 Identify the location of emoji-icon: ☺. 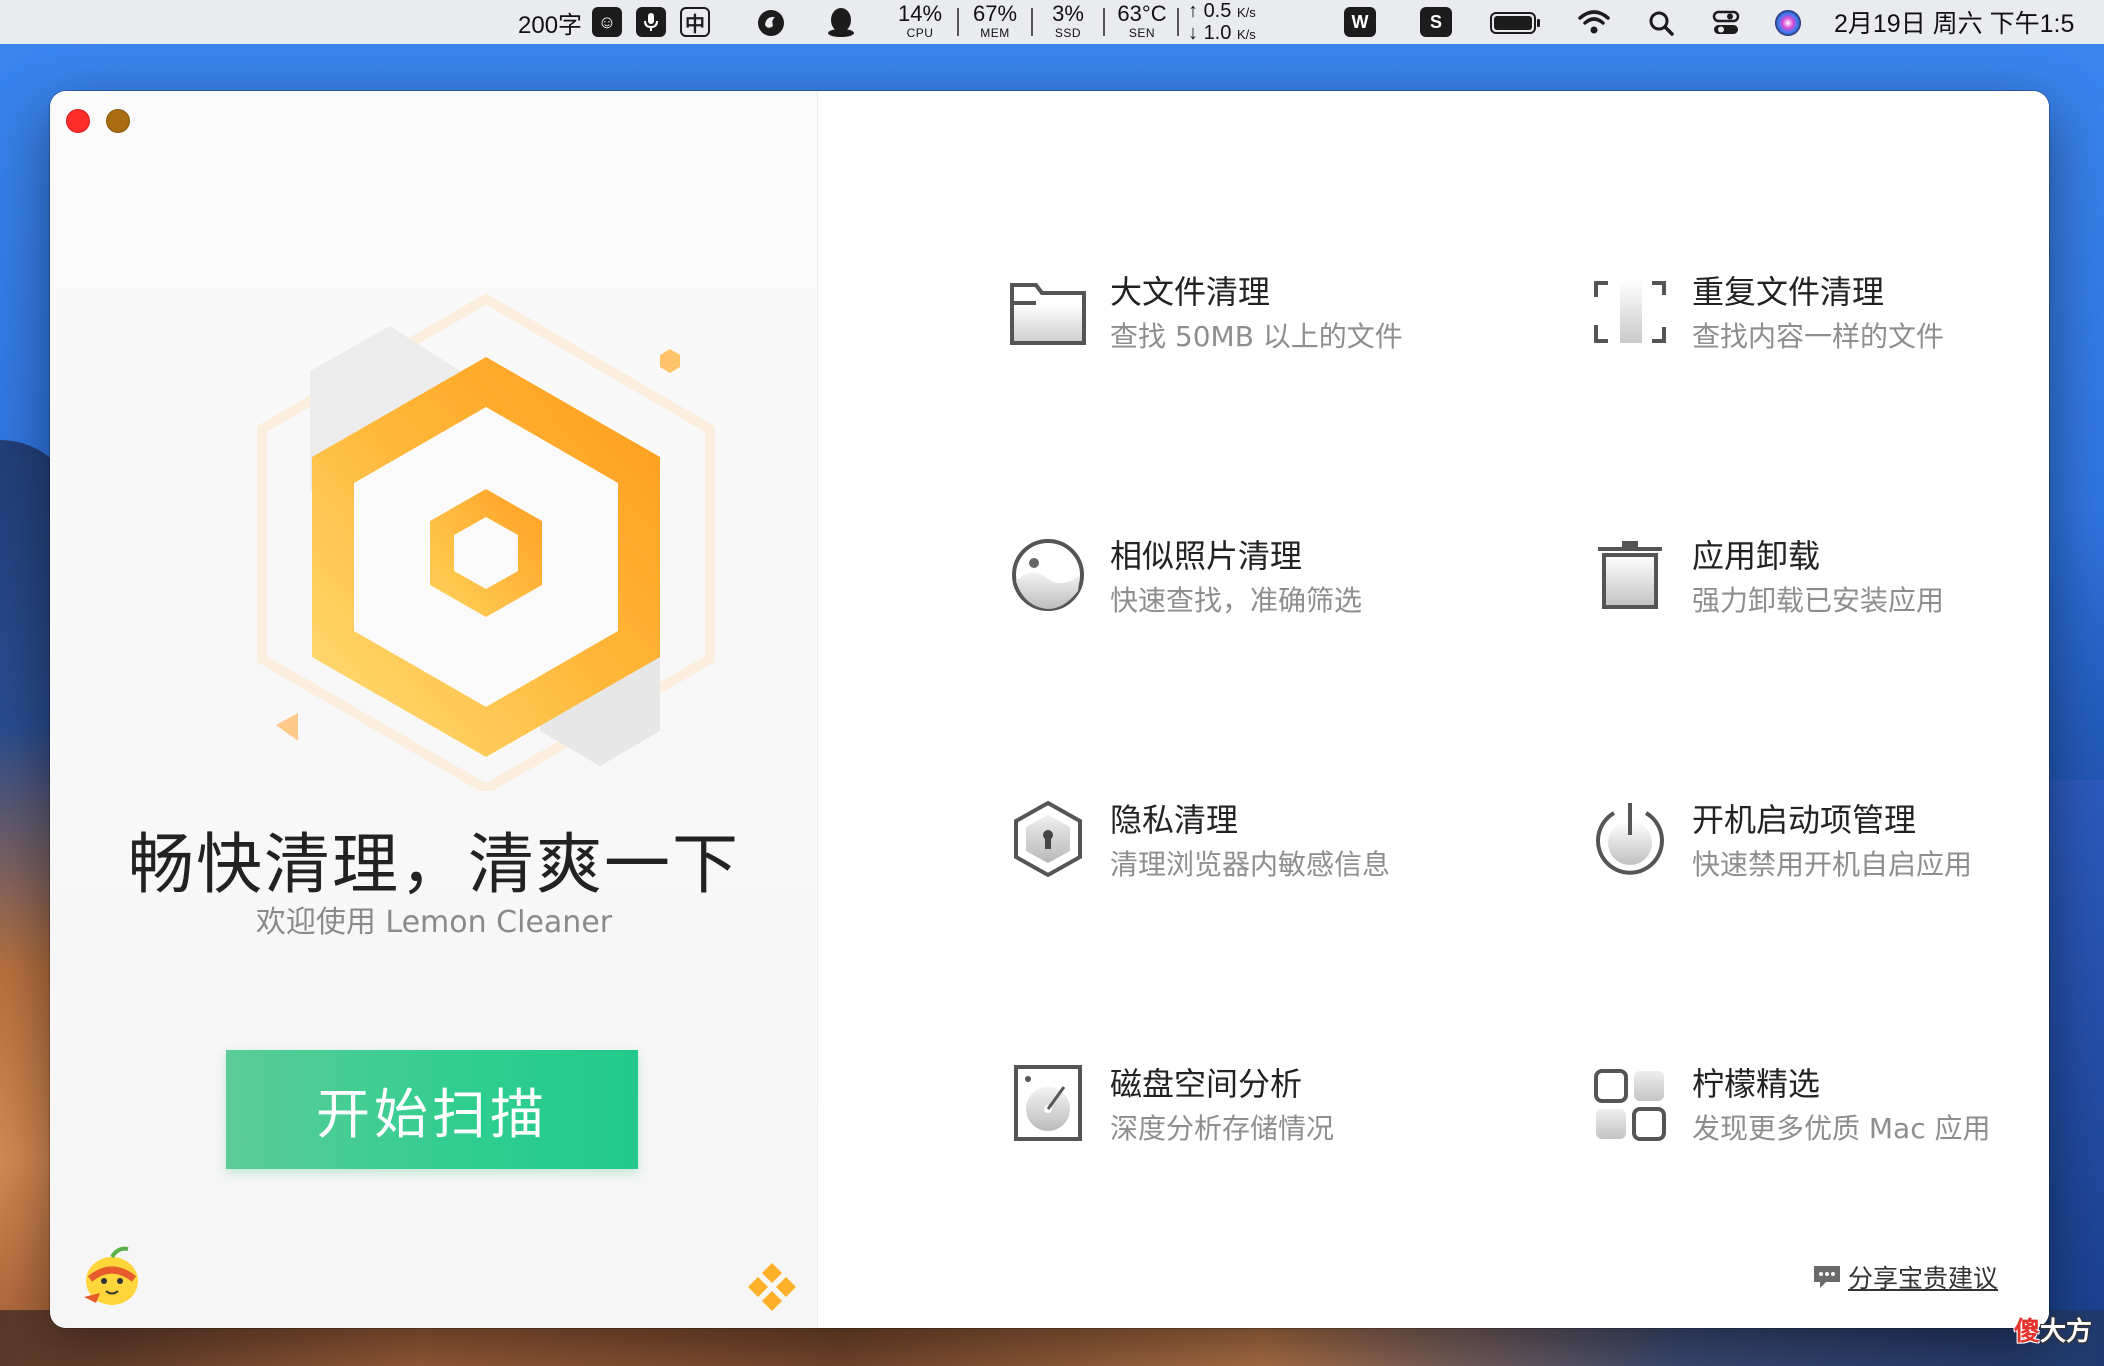
(607, 22).